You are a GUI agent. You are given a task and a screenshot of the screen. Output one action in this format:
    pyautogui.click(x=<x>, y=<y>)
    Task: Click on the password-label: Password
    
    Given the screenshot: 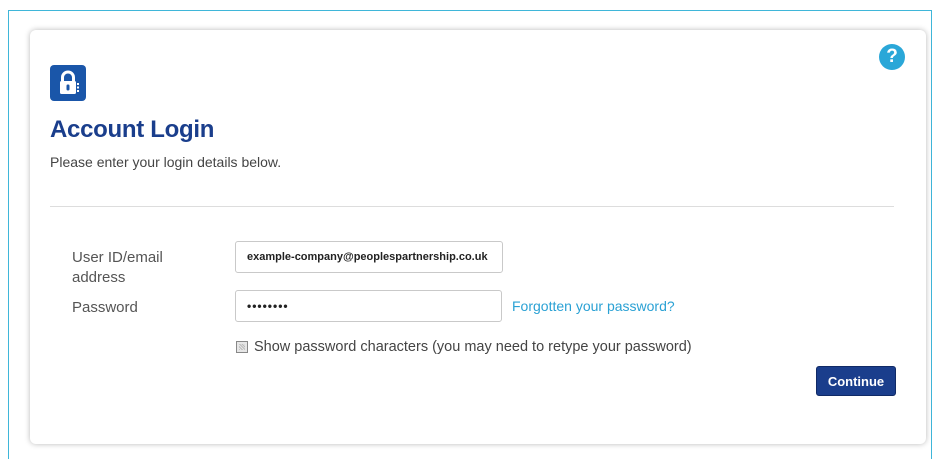 What is the action you would take?
    pyautogui.click(x=105, y=307)
    